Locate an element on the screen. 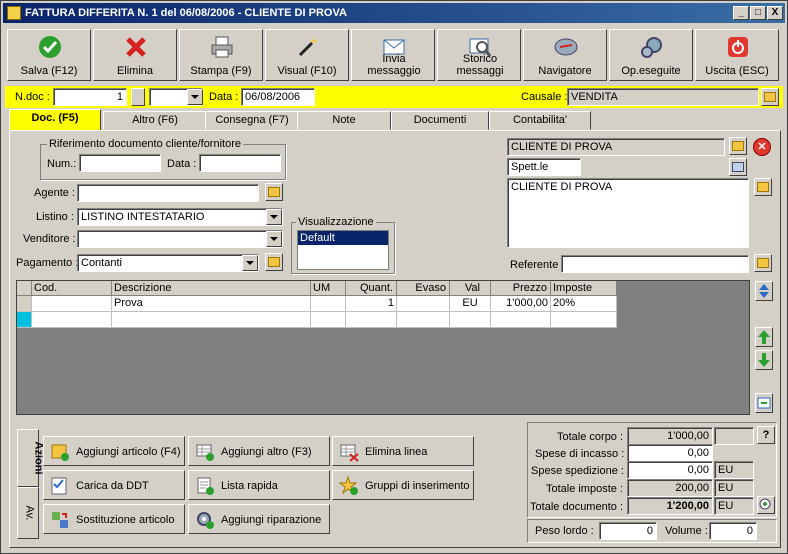 This screenshot has width=788, height=554. move-top-button is located at coordinates (764, 291).